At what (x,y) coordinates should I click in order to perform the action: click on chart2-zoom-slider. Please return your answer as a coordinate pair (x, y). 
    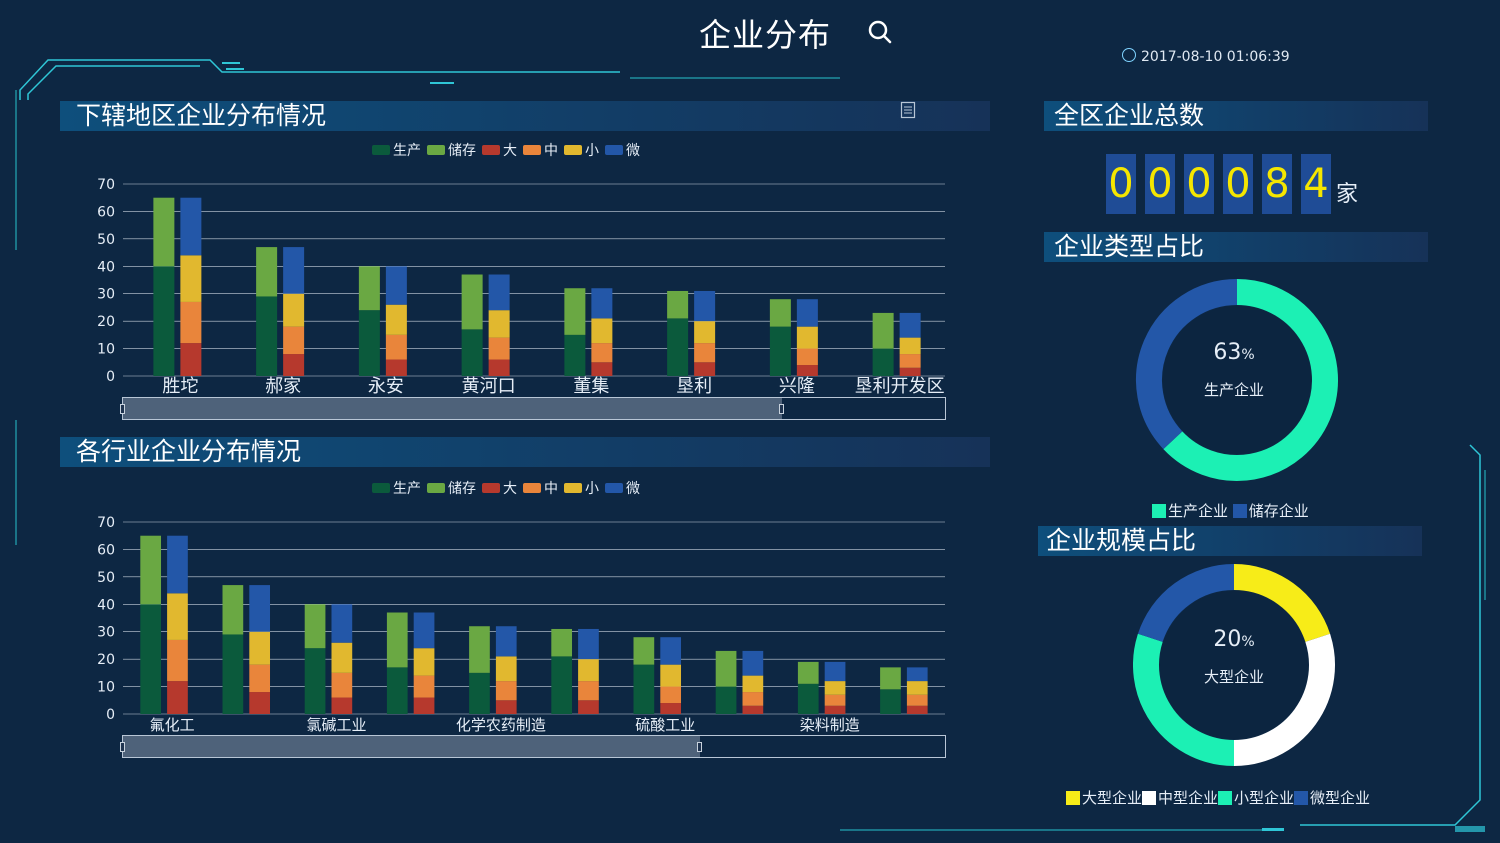
    Looking at the image, I should click on (533, 746).